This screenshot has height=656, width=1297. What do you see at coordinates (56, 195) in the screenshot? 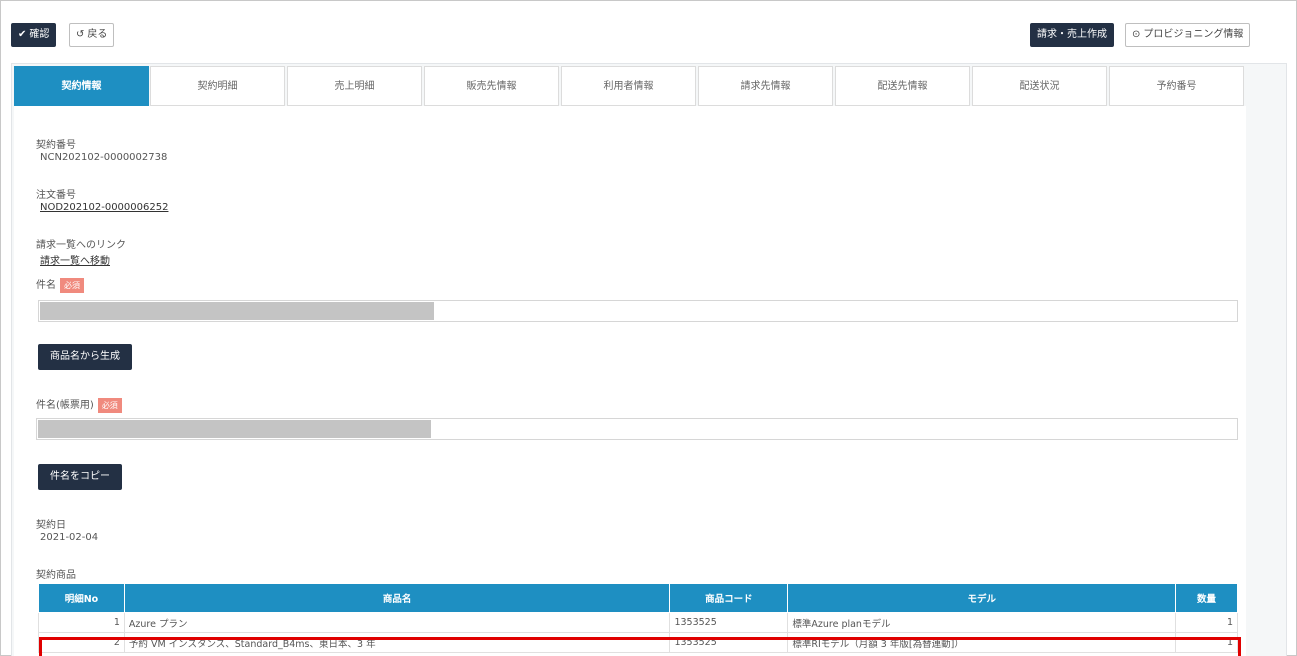
I see `order-no-label: 注文番号` at bounding box center [56, 195].